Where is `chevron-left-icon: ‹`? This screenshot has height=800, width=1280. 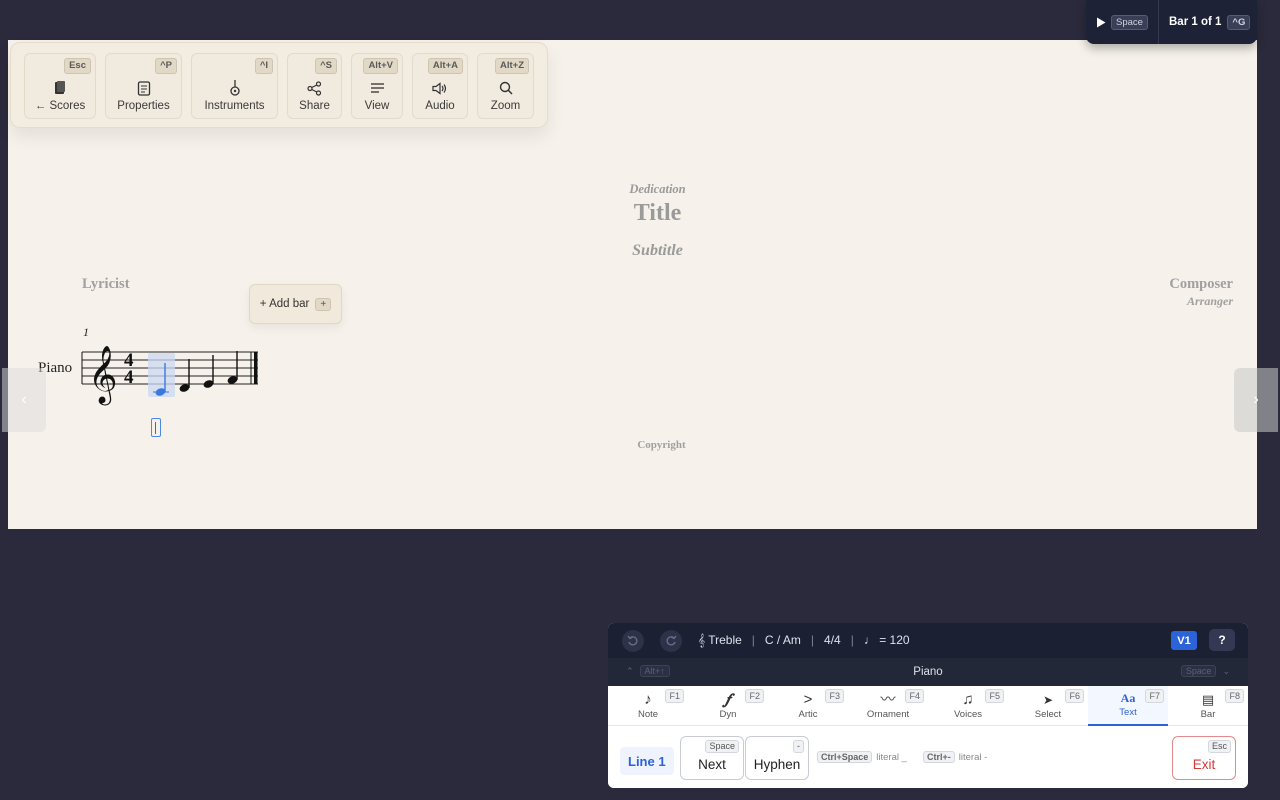 chevron-left-icon: ‹ is located at coordinates (24, 399).